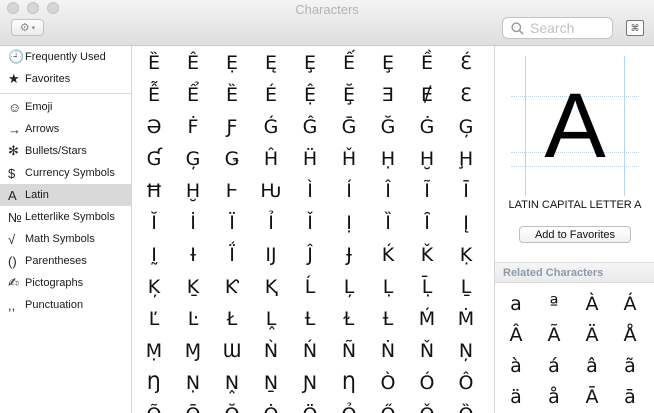 Image resolution: width=654 pixels, height=413 pixels. What do you see at coordinates (388, 223) in the screenshot?
I see `character-cell: Ȉ` at bounding box center [388, 223].